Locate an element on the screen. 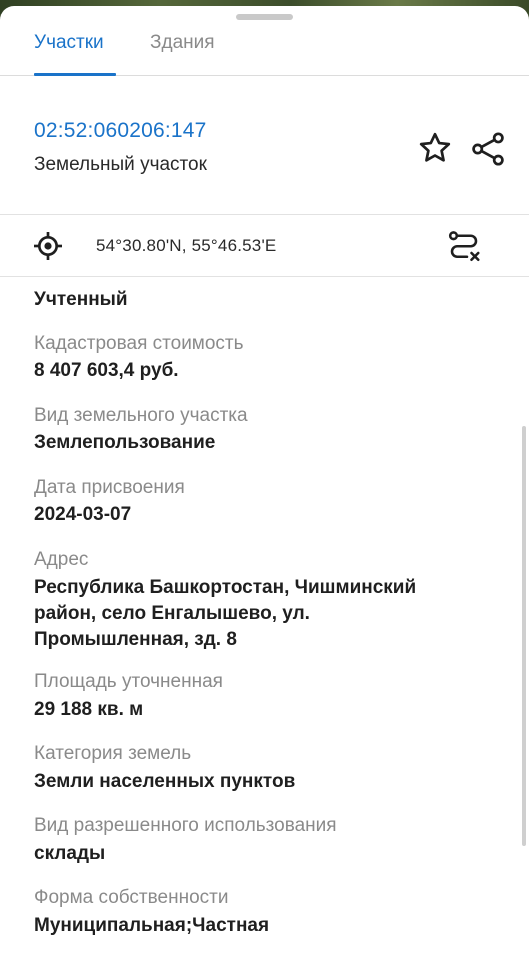 The height and width of the screenshot is (960, 529). scrollbar is located at coordinates (524, 636).